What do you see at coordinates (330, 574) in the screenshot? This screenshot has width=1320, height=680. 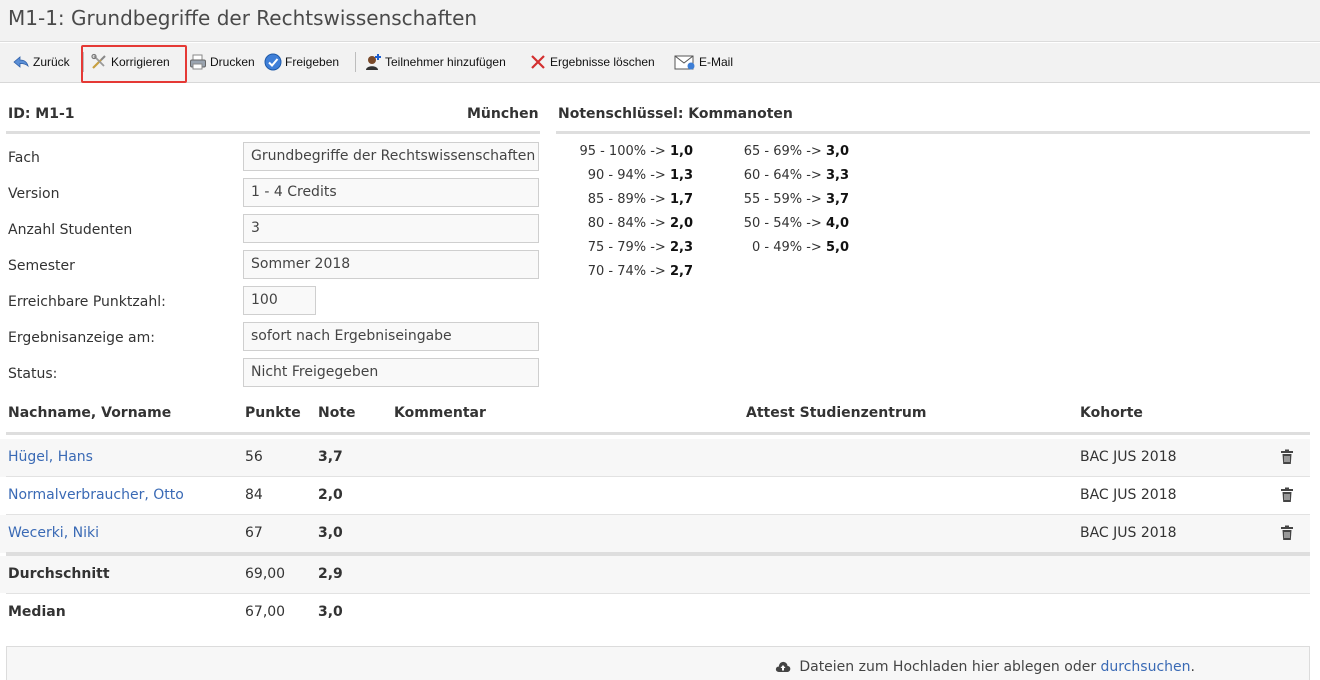 I see `average-grade: 2,9` at bounding box center [330, 574].